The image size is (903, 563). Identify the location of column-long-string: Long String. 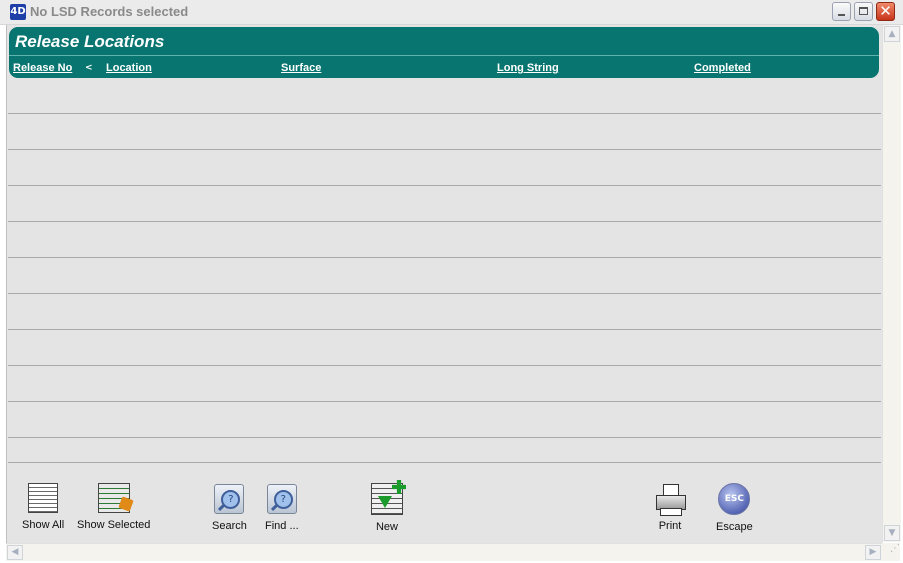
(528, 68).